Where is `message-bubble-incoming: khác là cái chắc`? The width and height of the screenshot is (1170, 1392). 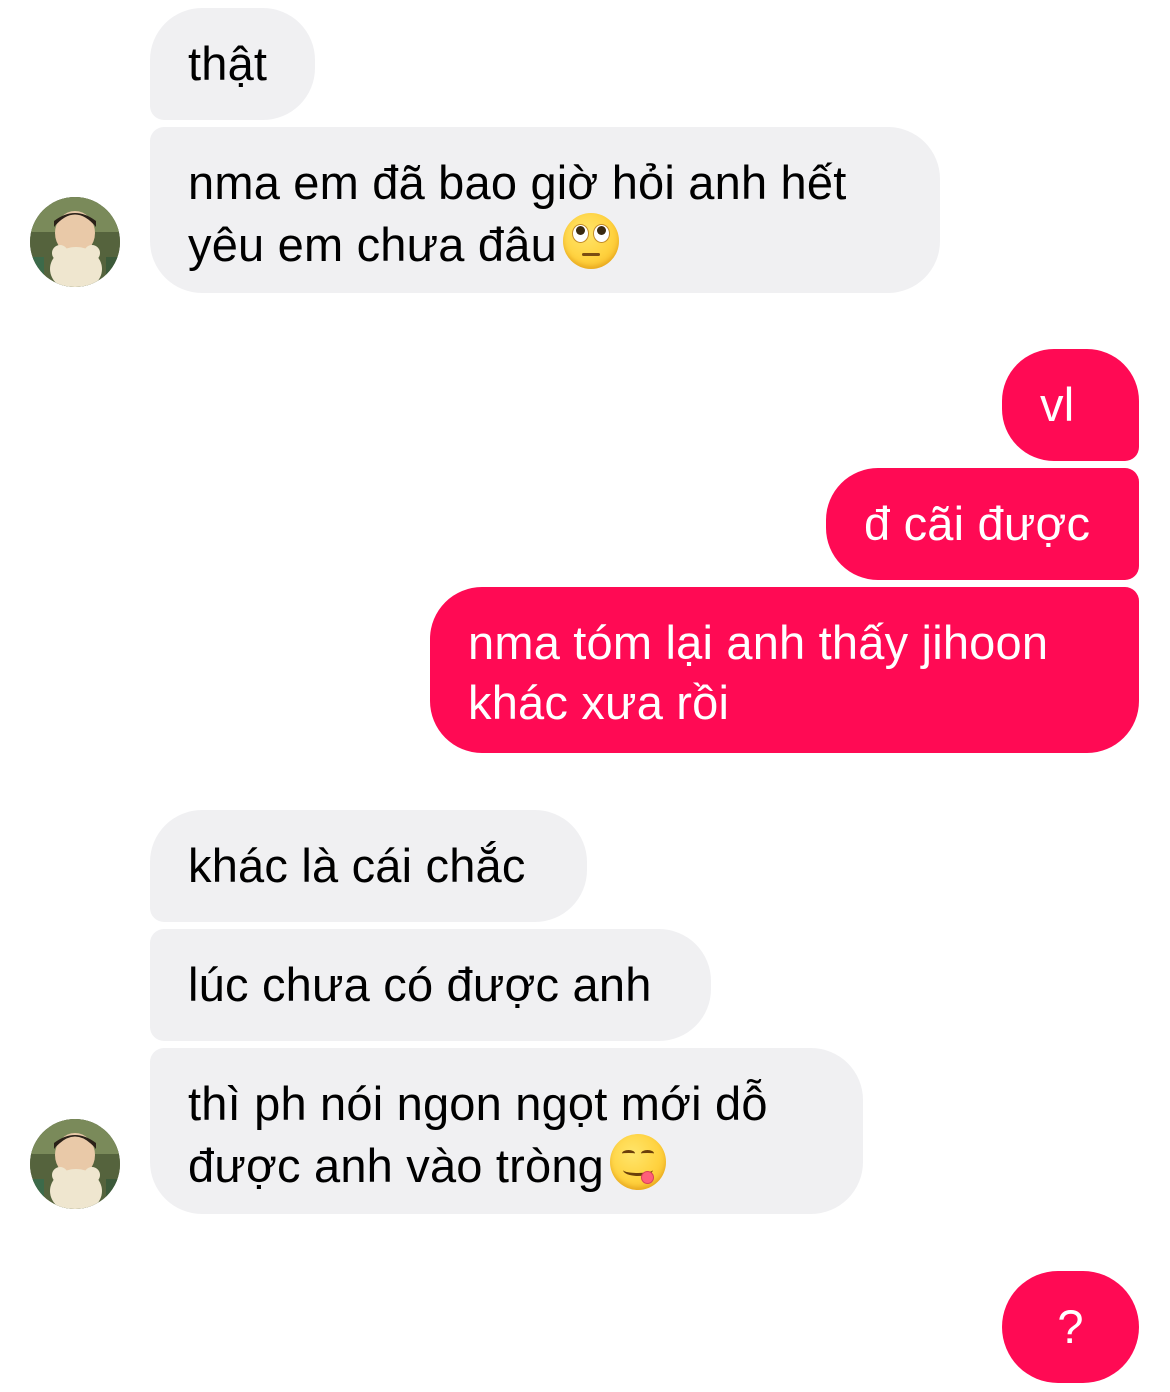 message-bubble-incoming: khác là cái chắc is located at coordinates (368, 866).